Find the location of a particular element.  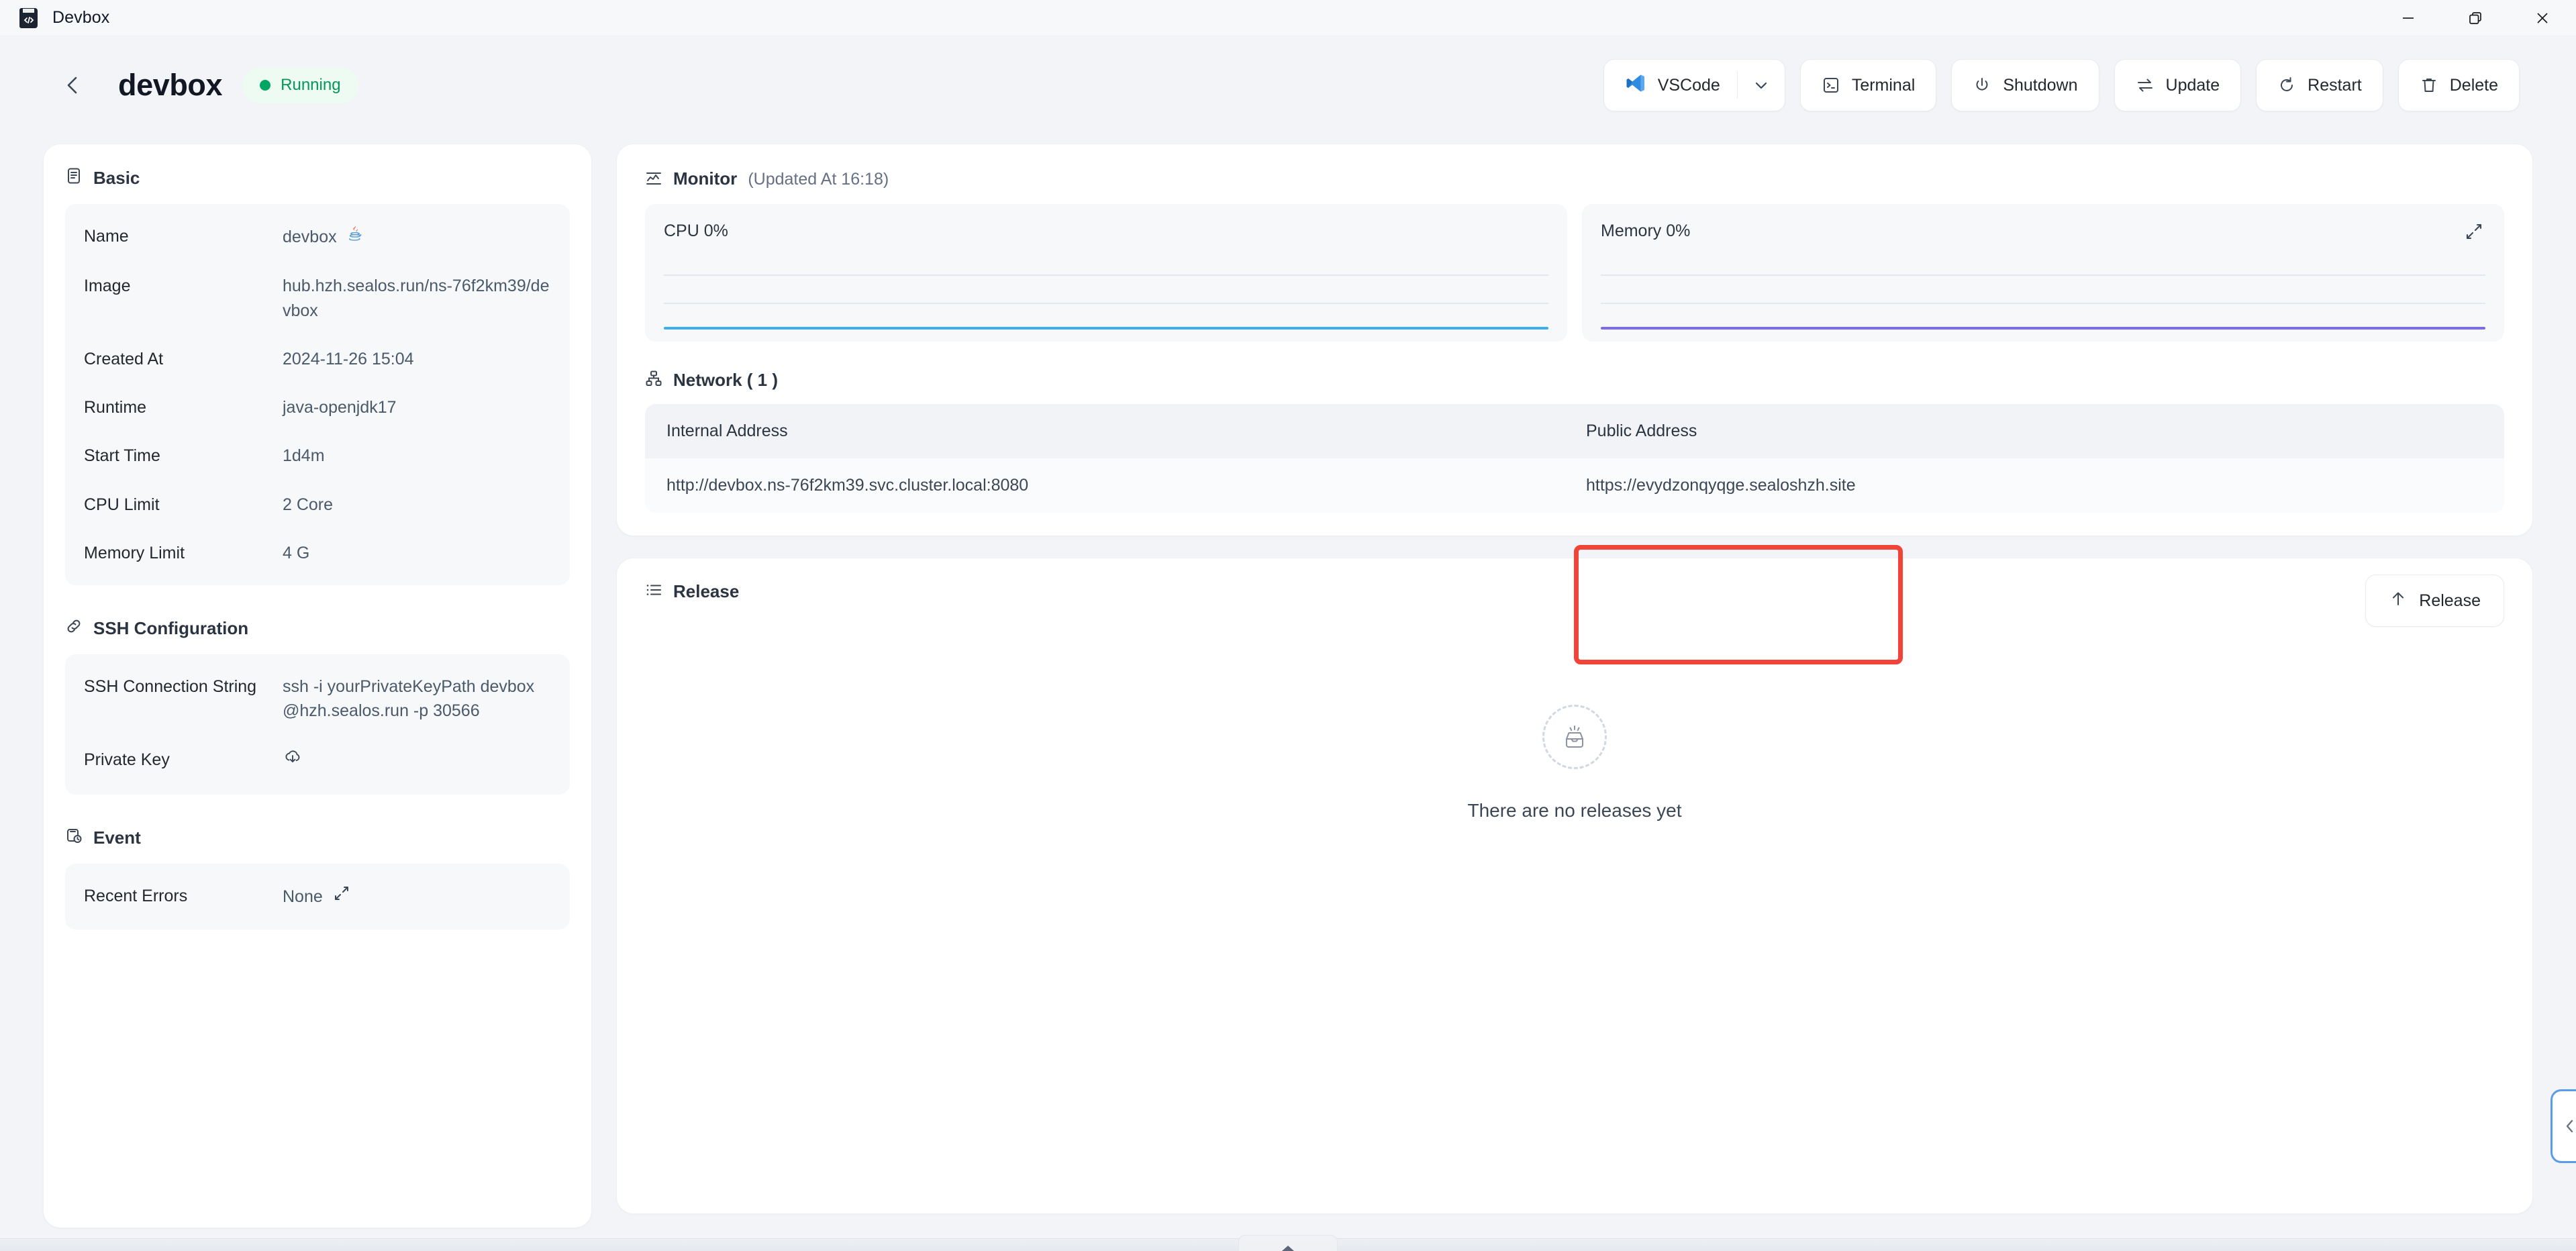

basic-section-title: Basic is located at coordinates (116, 178).